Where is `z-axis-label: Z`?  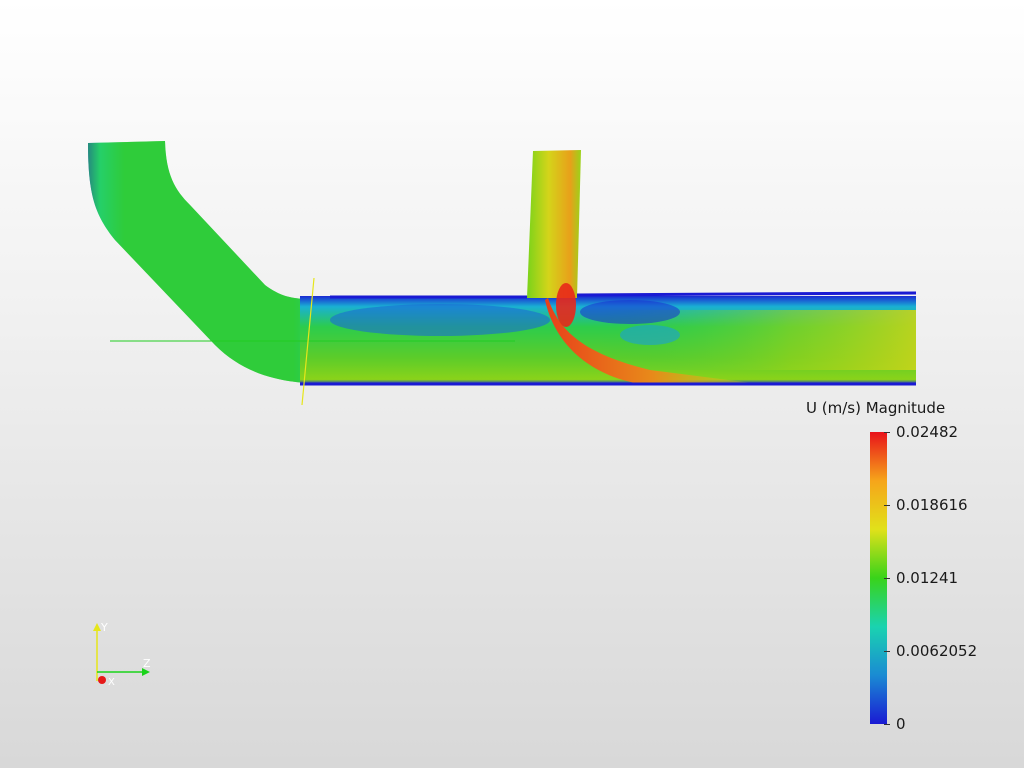
z-axis-label: Z is located at coordinates (147, 663).